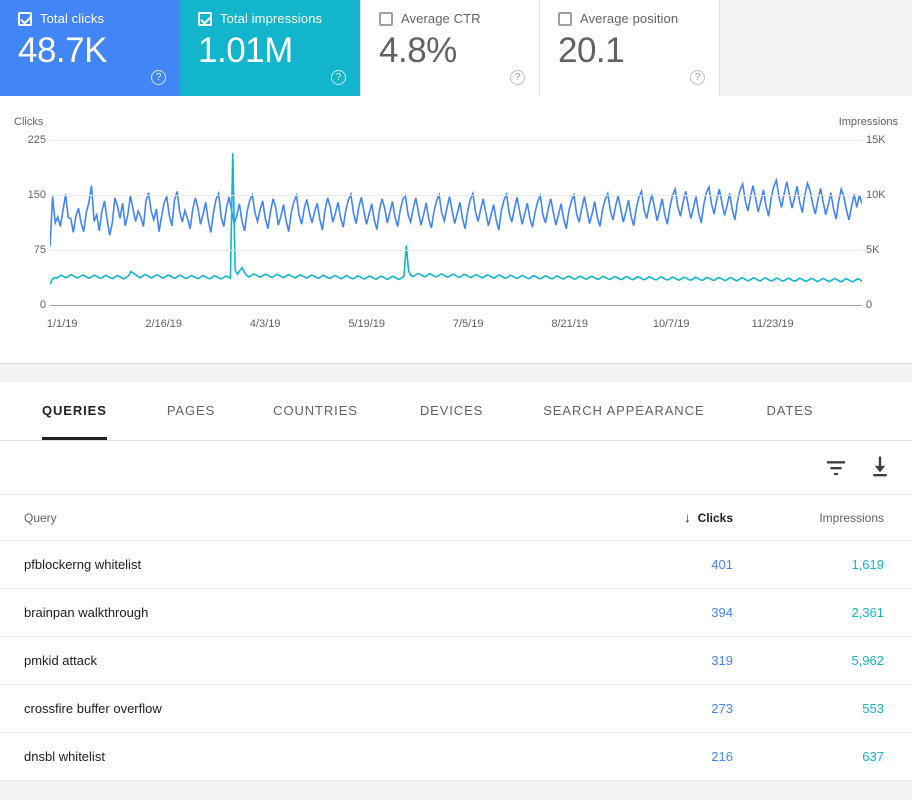  I want to click on table-row: dnsbl whitelist 216 637, so click(456, 757).